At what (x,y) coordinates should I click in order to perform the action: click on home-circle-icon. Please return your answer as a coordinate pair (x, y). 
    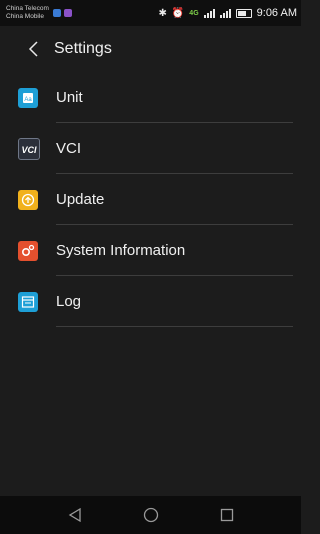
    Looking at the image, I should click on (150, 515).